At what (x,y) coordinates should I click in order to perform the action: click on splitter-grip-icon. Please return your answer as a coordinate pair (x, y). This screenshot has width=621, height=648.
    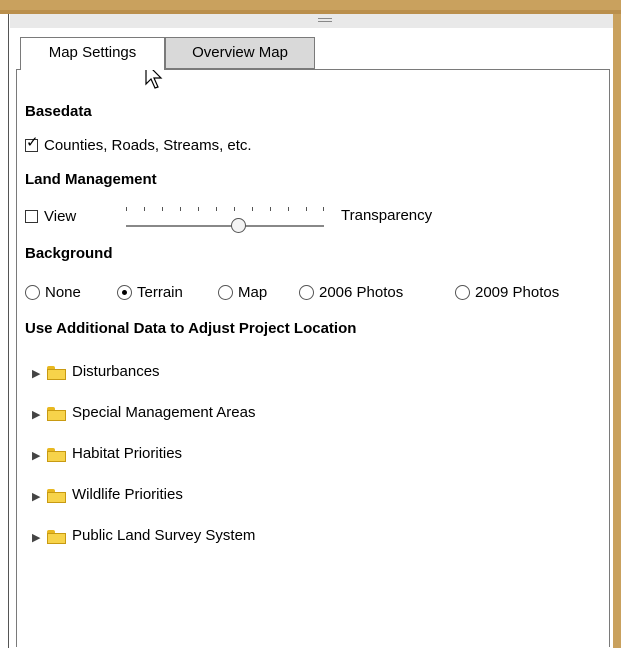
    Looking at the image, I should click on (325, 18).